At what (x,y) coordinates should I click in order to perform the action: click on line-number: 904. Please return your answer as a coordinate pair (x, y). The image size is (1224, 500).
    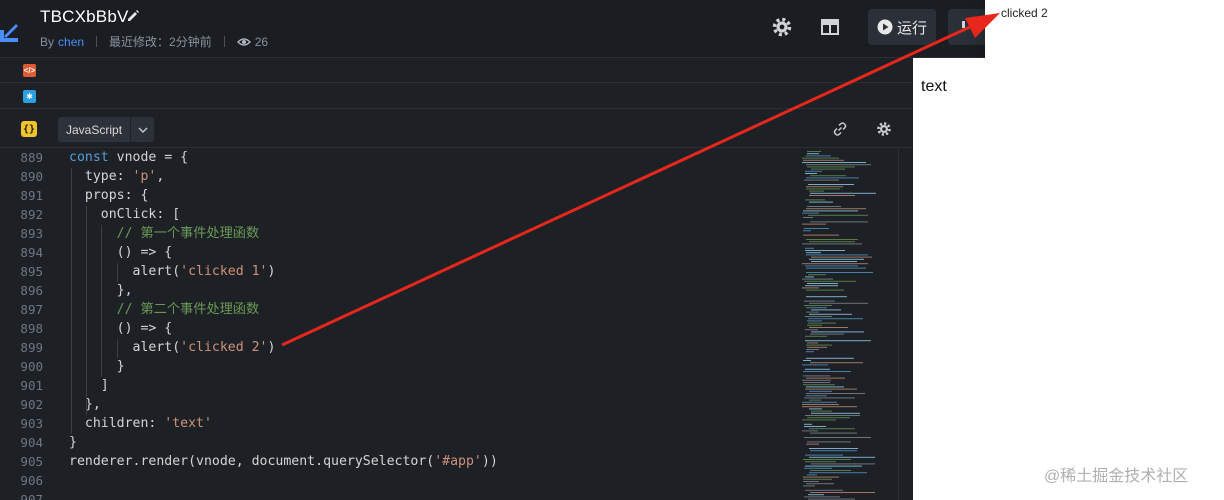
    Looking at the image, I should click on (31, 442).